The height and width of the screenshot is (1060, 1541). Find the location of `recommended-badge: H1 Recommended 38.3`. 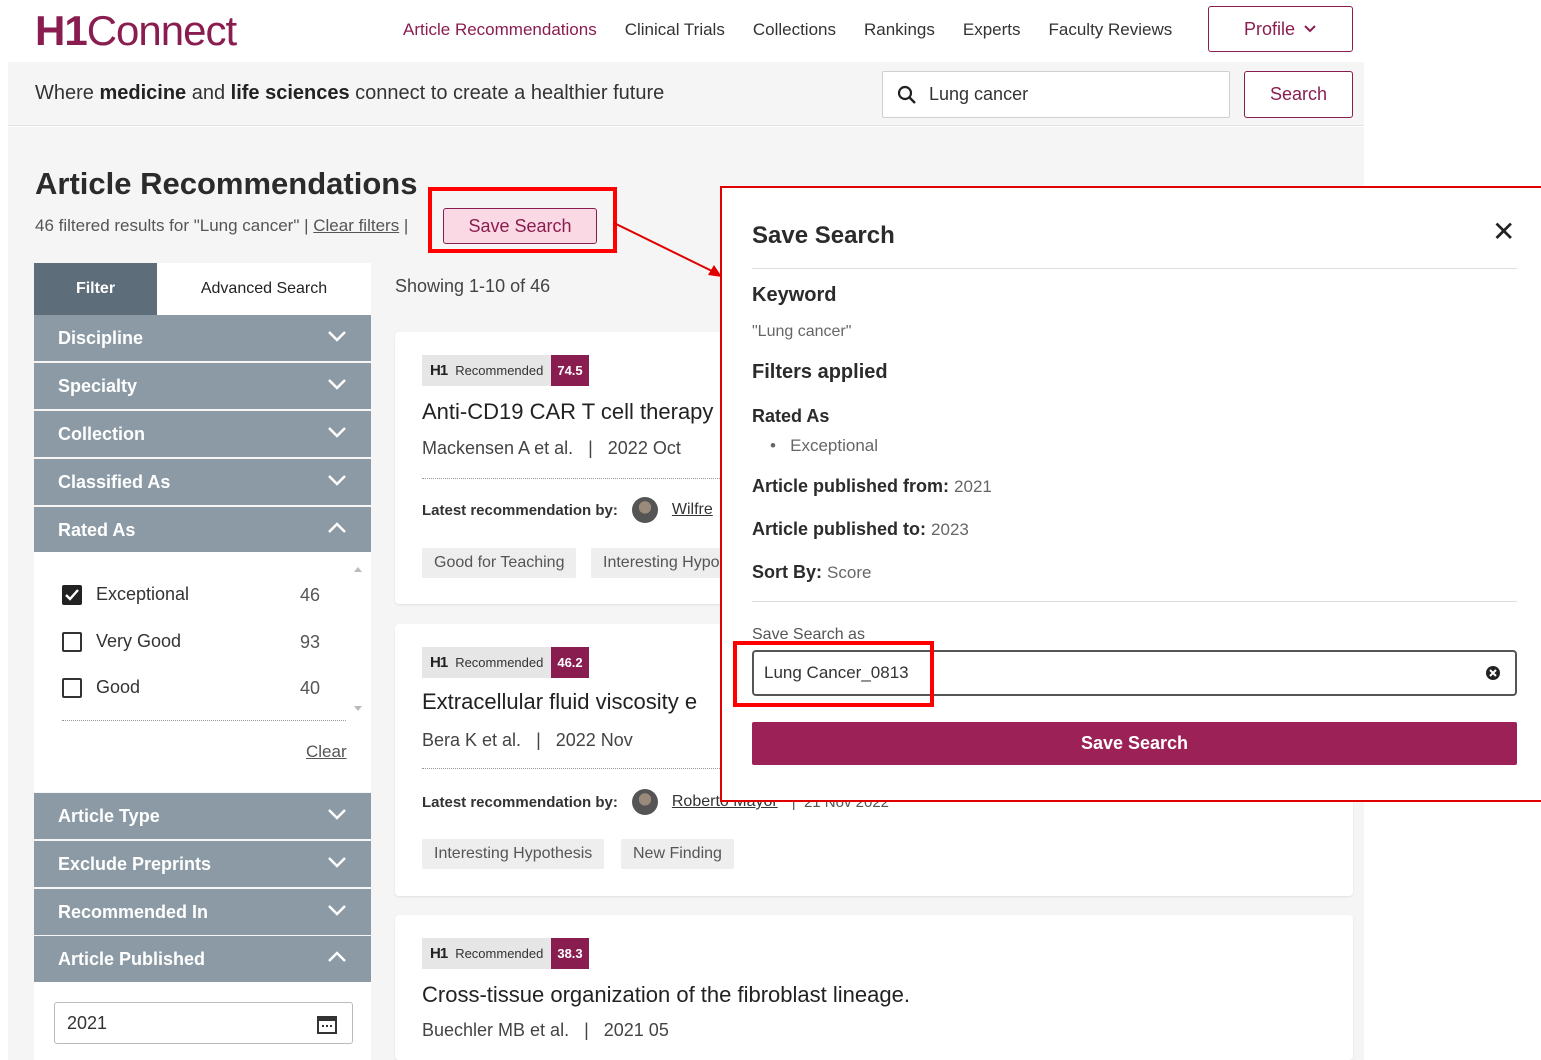

recommended-badge: H1 Recommended 38.3 is located at coordinates (505, 953).